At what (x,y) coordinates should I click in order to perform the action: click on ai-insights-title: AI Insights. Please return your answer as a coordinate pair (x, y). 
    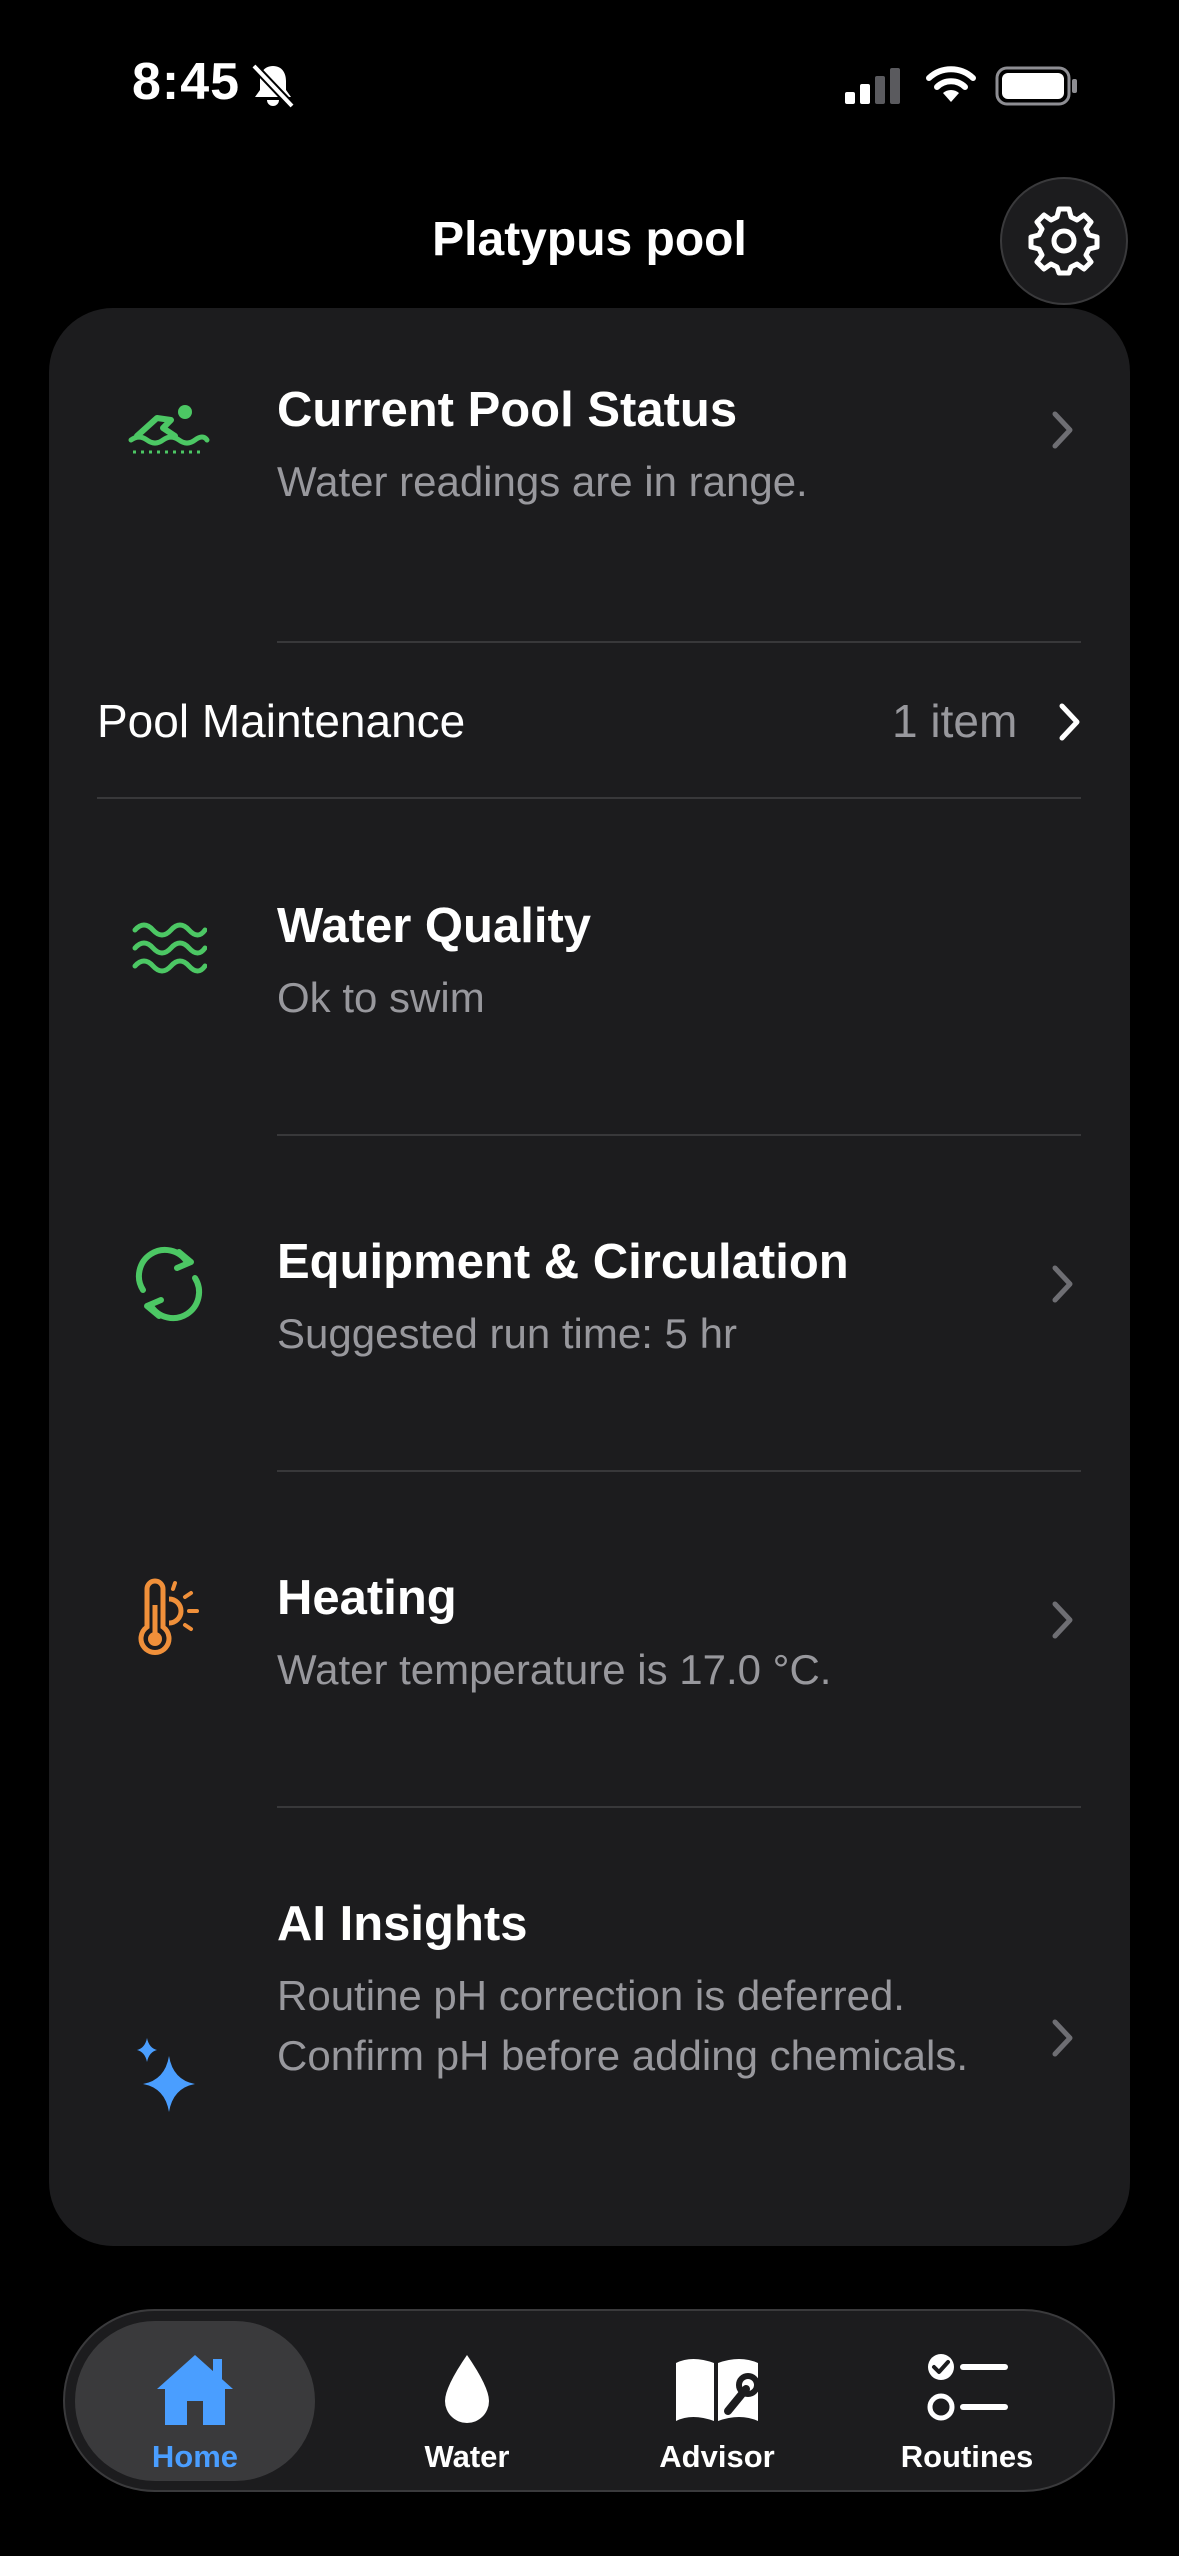
    Looking at the image, I should click on (402, 1924).